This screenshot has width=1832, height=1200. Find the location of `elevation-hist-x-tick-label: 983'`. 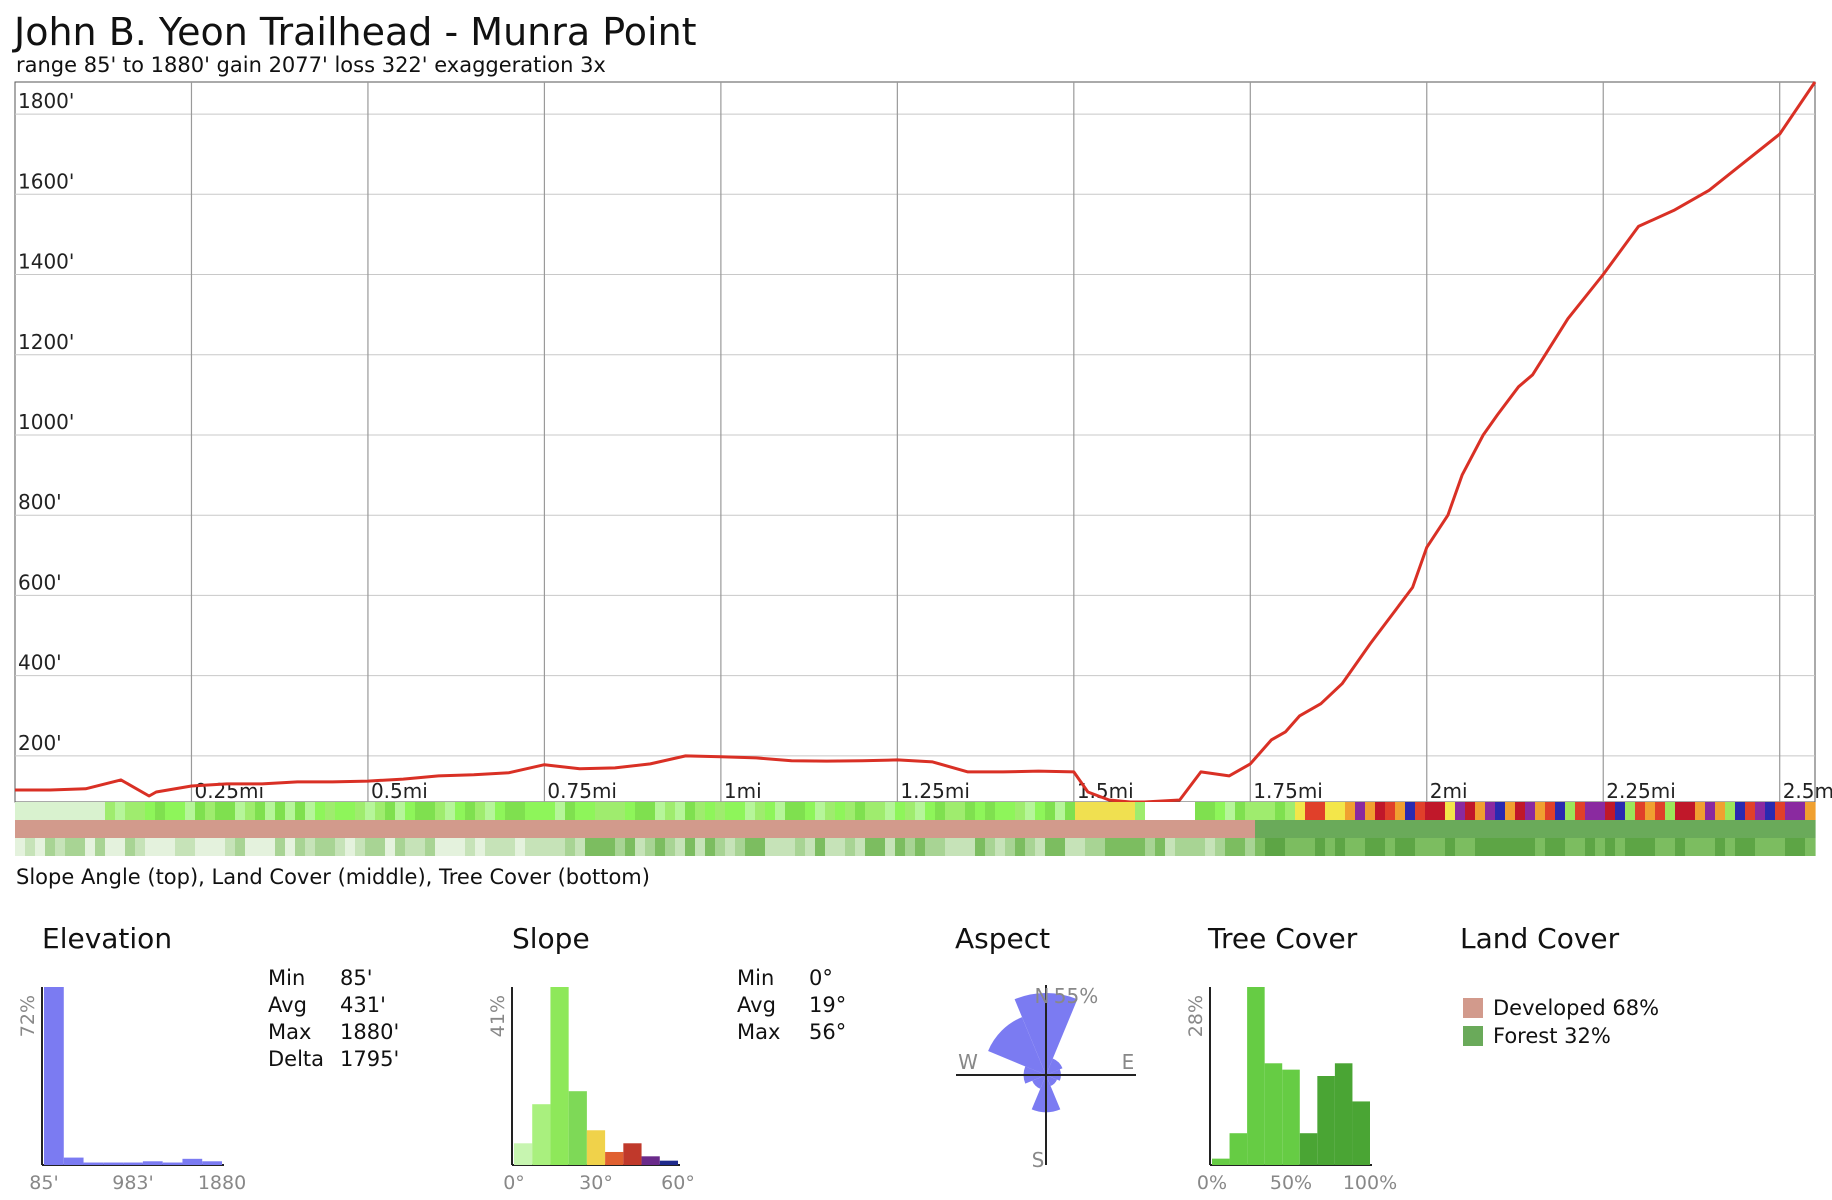

elevation-hist-x-tick-label: 983' is located at coordinates (133, 1183).